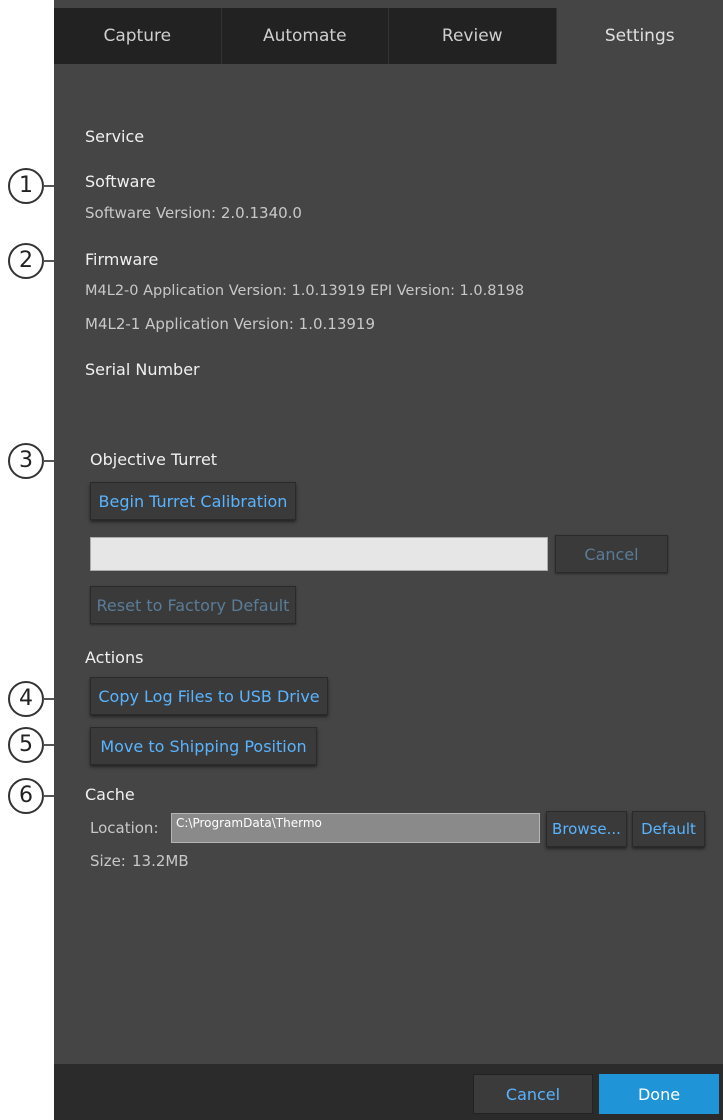 The height and width of the screenshot is (1120, 723). Describe the element at coordinates (193, 501) in the screenshot. I see `begin-turret-calibration-button: Begin Turret Calibration` at that location.